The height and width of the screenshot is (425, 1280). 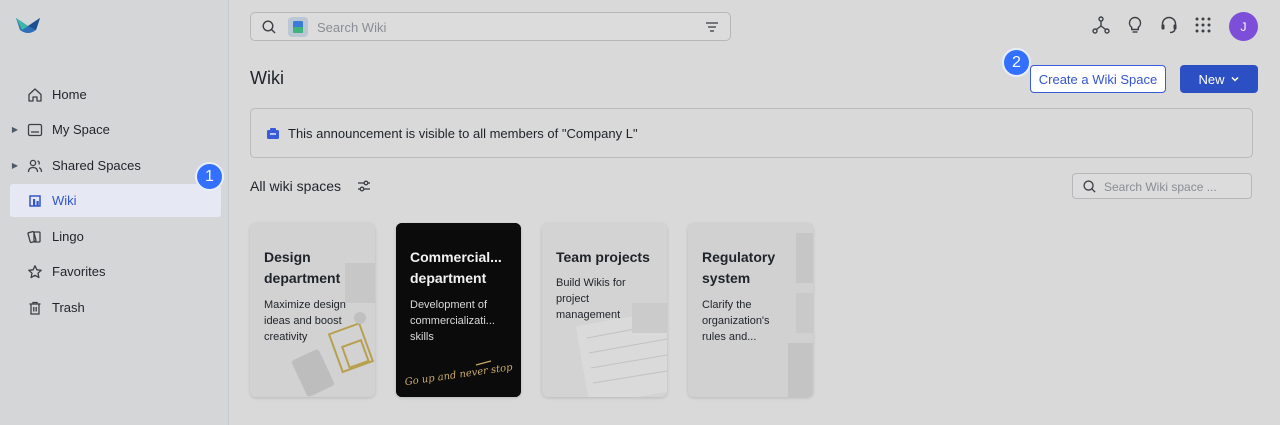 I want to click on annotation-marker-1: 1, so click(x=209, y=176).